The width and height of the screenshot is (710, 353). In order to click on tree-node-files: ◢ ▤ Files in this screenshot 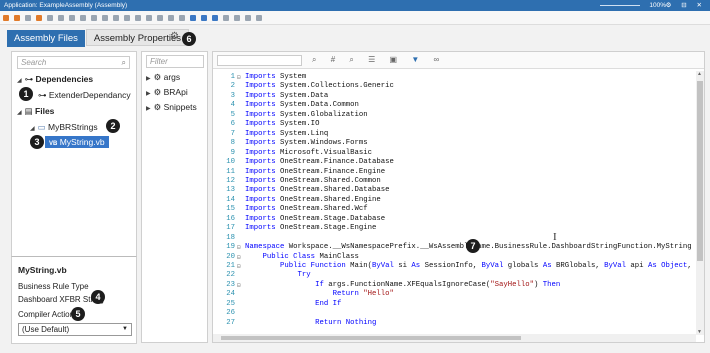, I will do `click(35, 111)`.